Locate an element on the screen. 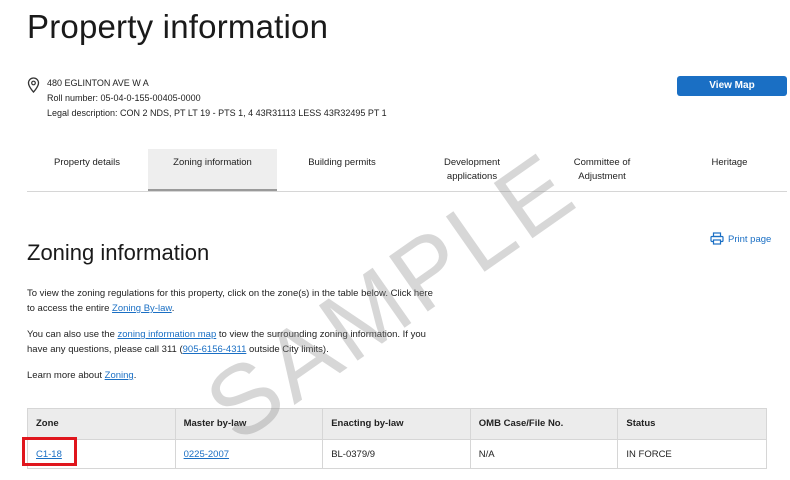 This screenshot has height=480, width=790. tab-label: Development is located at coordinates (472, 162).